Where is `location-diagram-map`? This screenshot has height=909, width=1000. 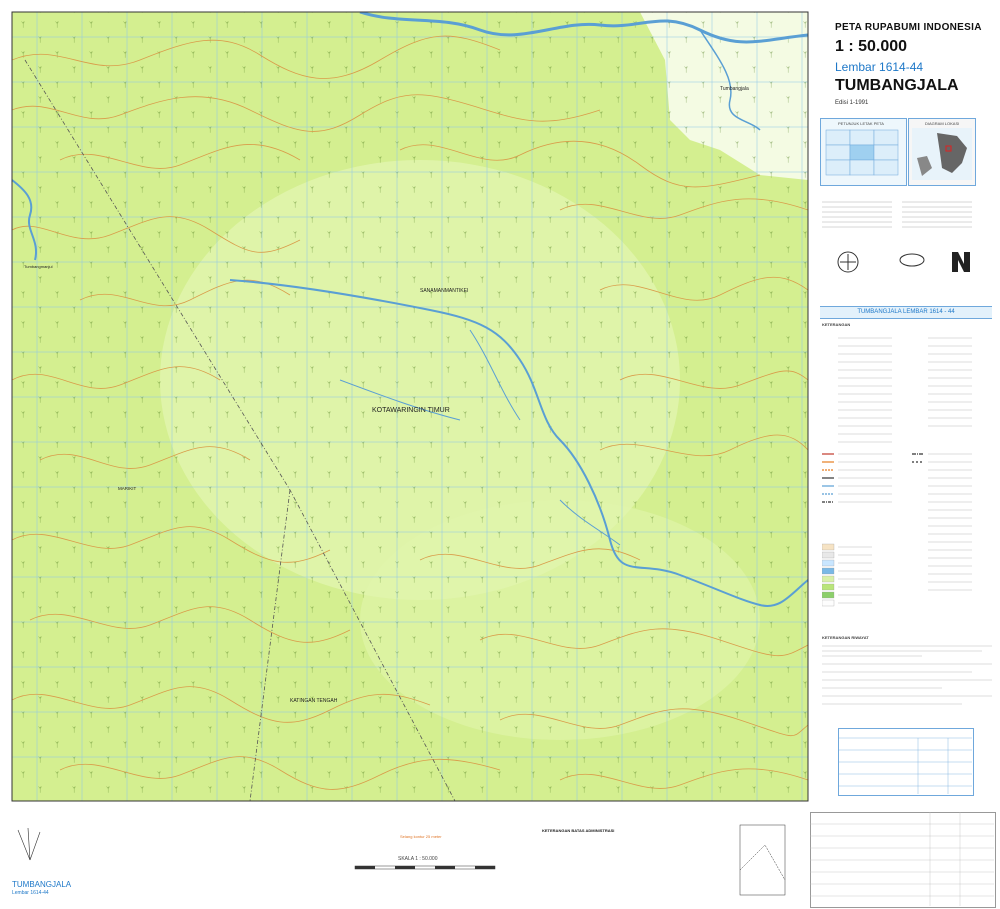
location-diagram-map is located at coordinates (942, 154).